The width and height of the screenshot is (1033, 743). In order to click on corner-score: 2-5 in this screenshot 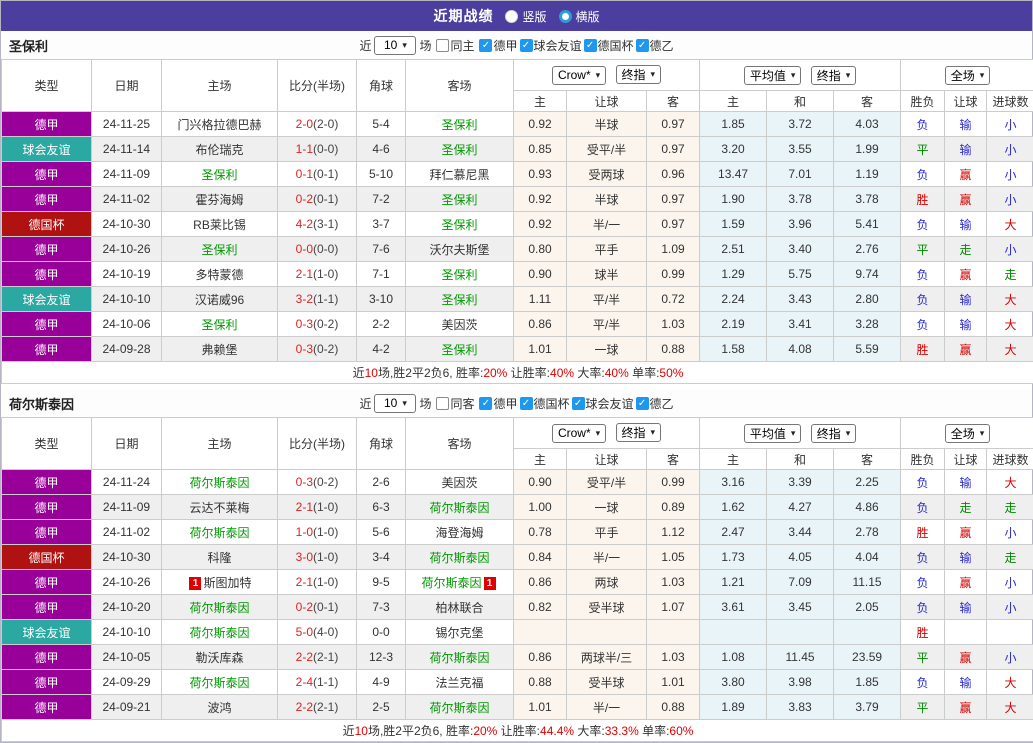, I will do `click(381, 707)`.